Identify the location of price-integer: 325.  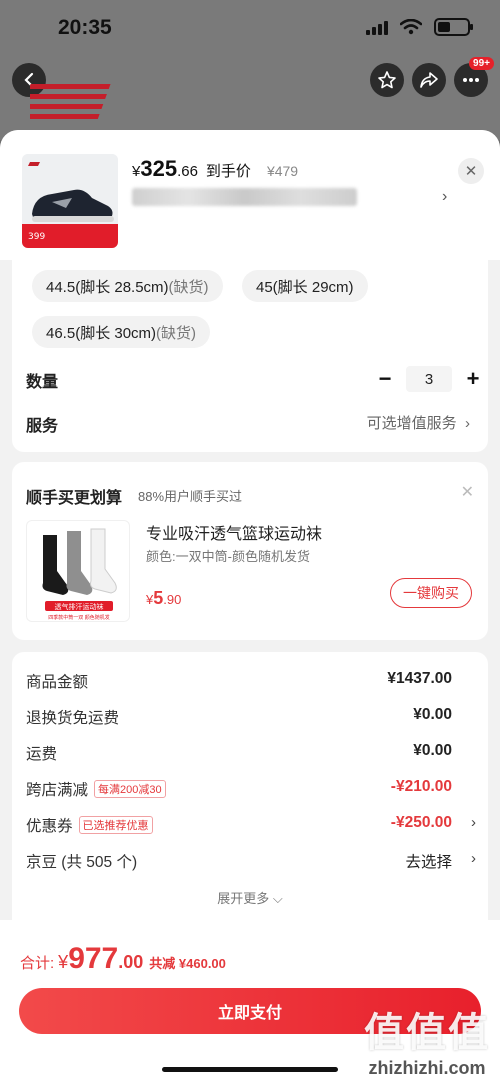
(159, 168).